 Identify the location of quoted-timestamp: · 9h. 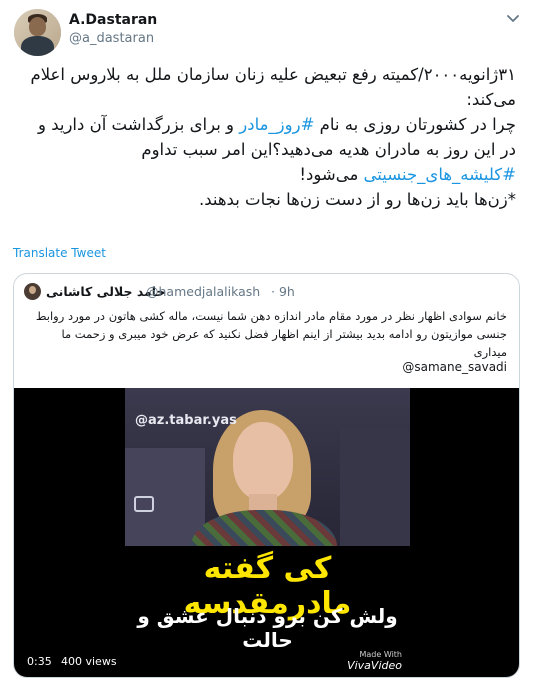
(283, 291).